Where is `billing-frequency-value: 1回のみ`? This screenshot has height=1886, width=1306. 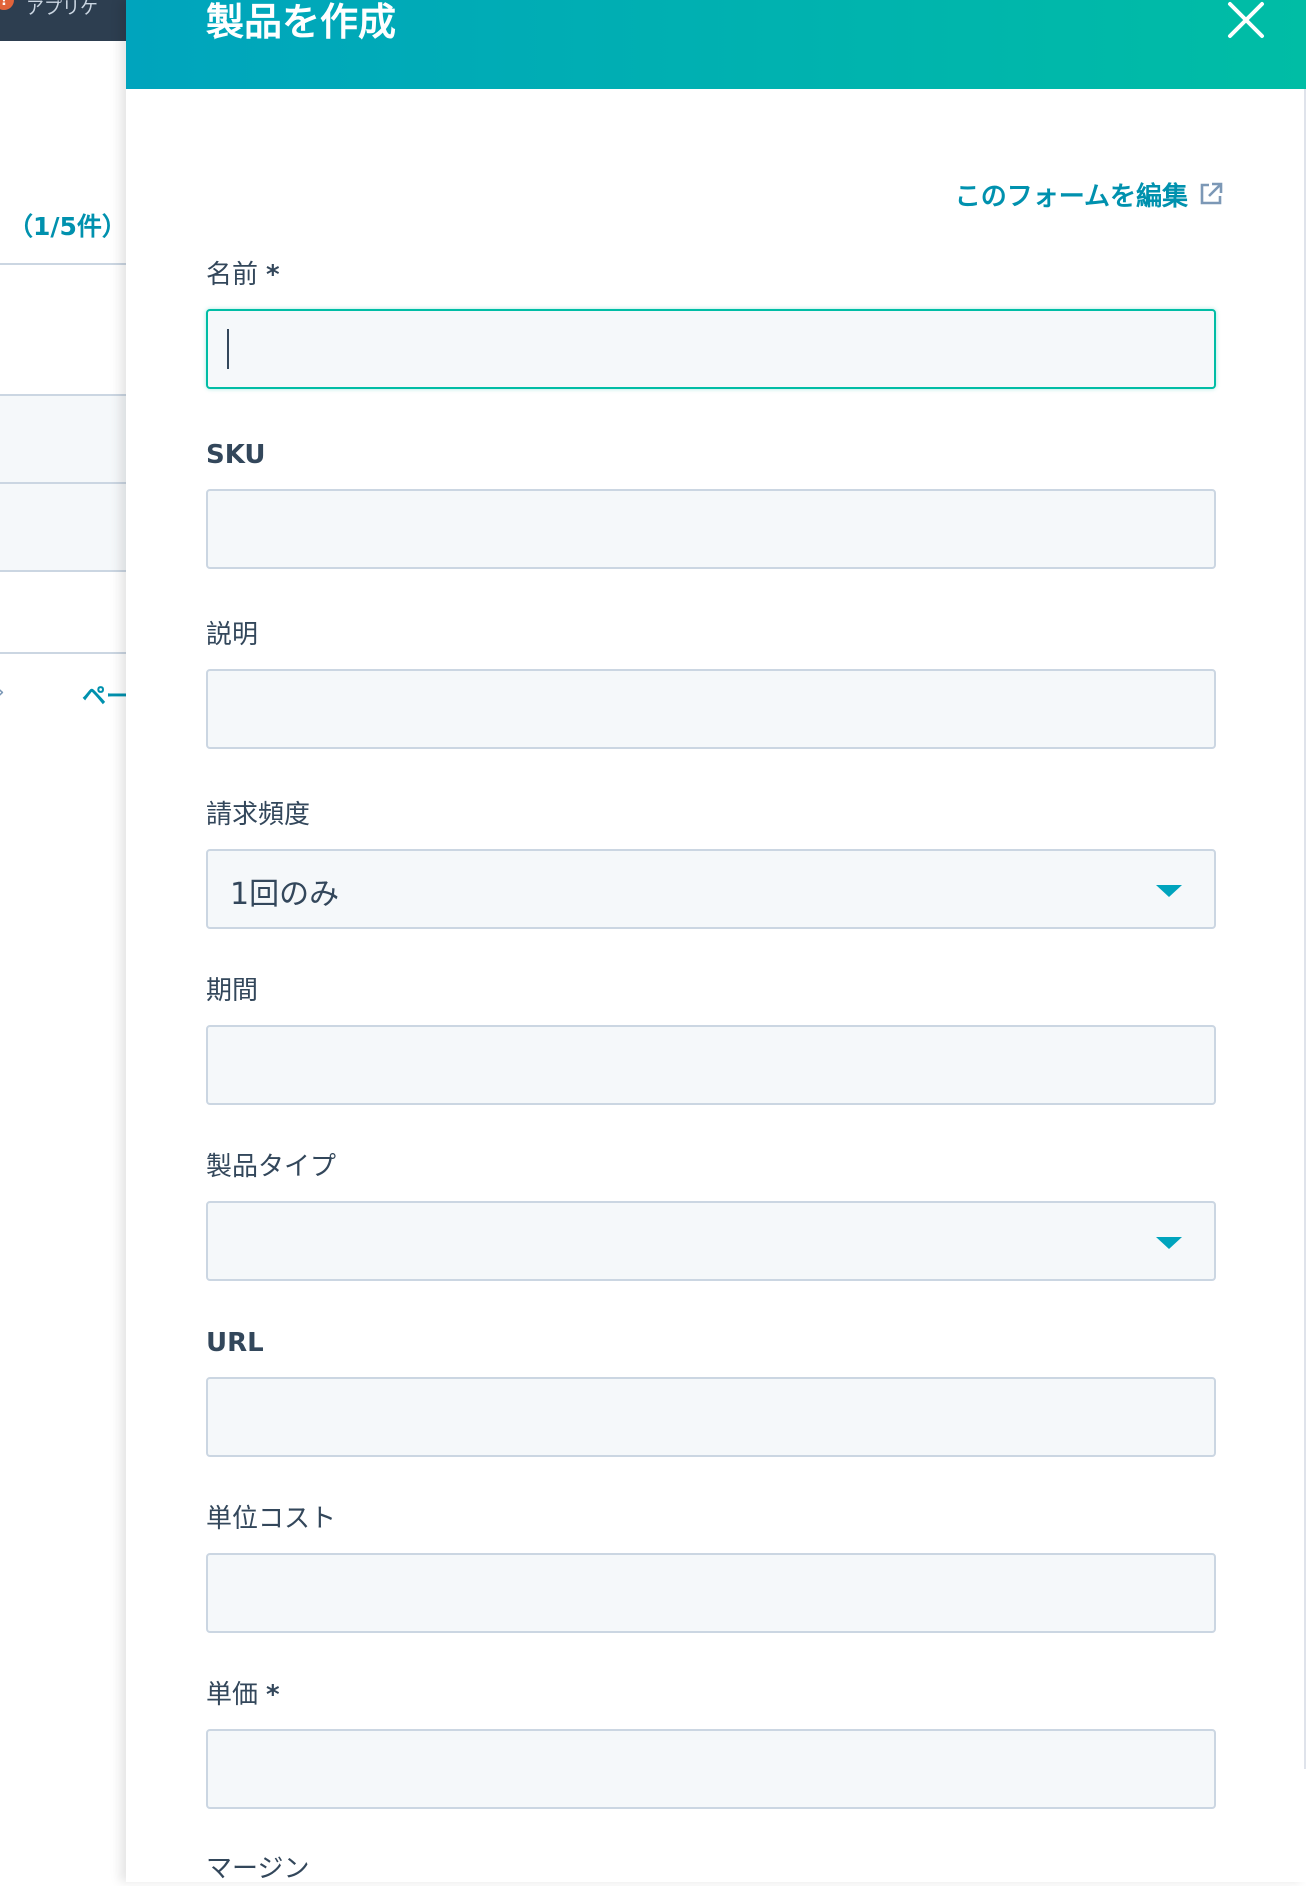 billing-frequency-value: 1回のみ is located at coordinates (285, 894).